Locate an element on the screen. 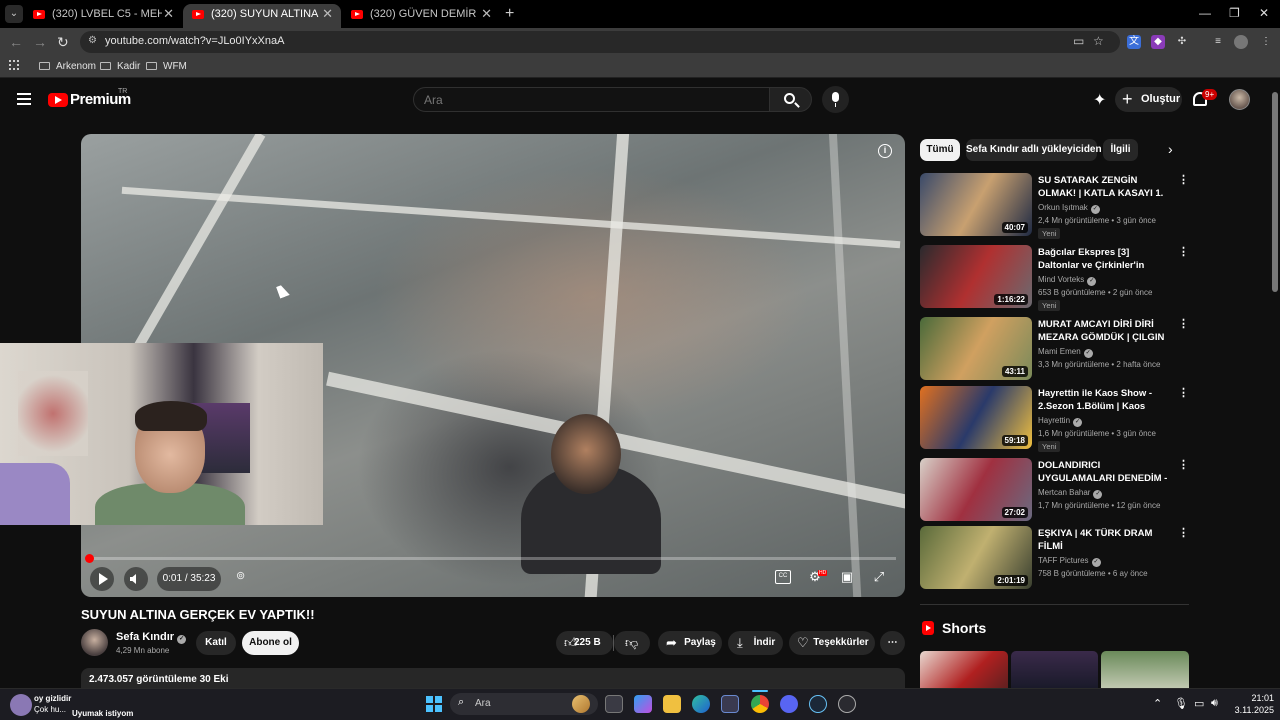 The width and height of the screenshot is (1280, 720). chip-scroll-right-icon: › is located at coordinates (1170, 149).